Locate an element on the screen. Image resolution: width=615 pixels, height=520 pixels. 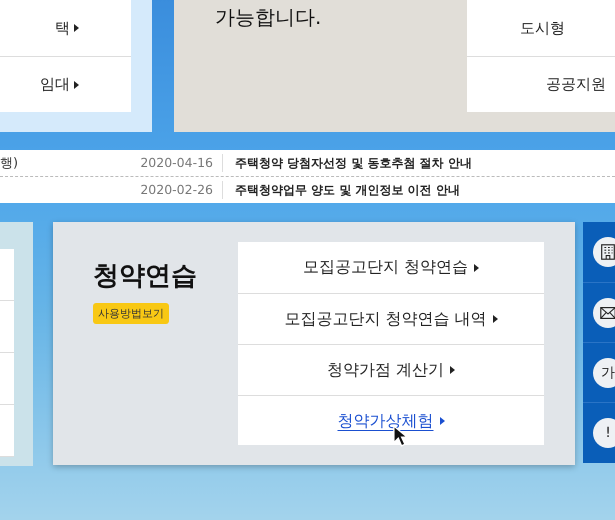
notice-date: 2020-04-16 is located at coordinates (171, 163).